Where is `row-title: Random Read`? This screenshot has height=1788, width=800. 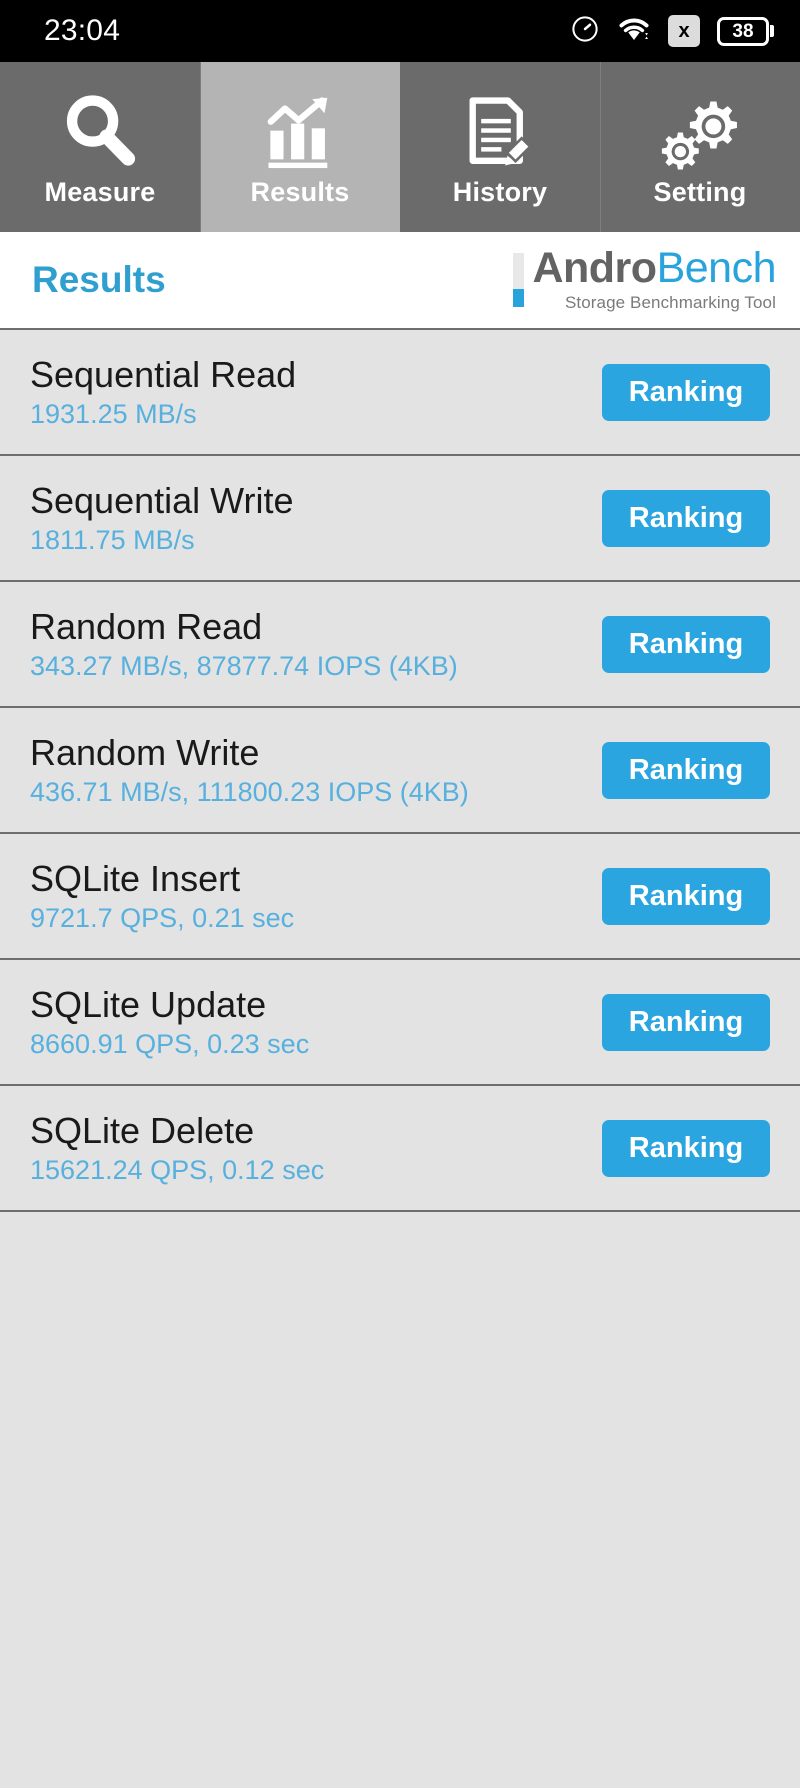 row-title: Random Read is located at coordinates (146, 626).